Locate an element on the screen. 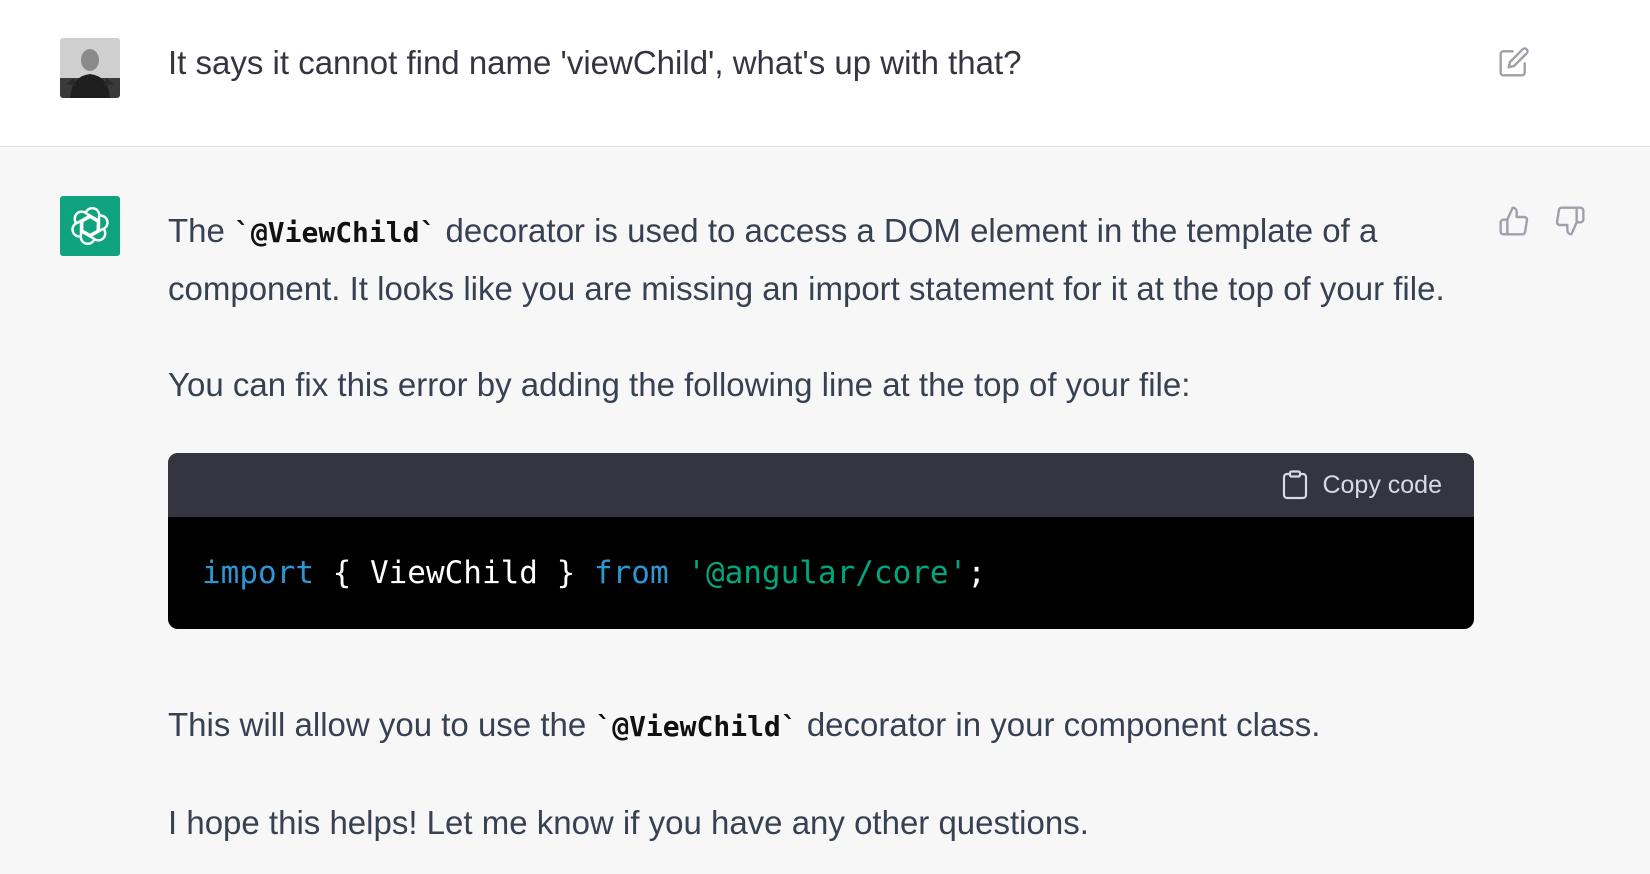  copy-code-label: Copy code is located at coordinates (1382, 485).